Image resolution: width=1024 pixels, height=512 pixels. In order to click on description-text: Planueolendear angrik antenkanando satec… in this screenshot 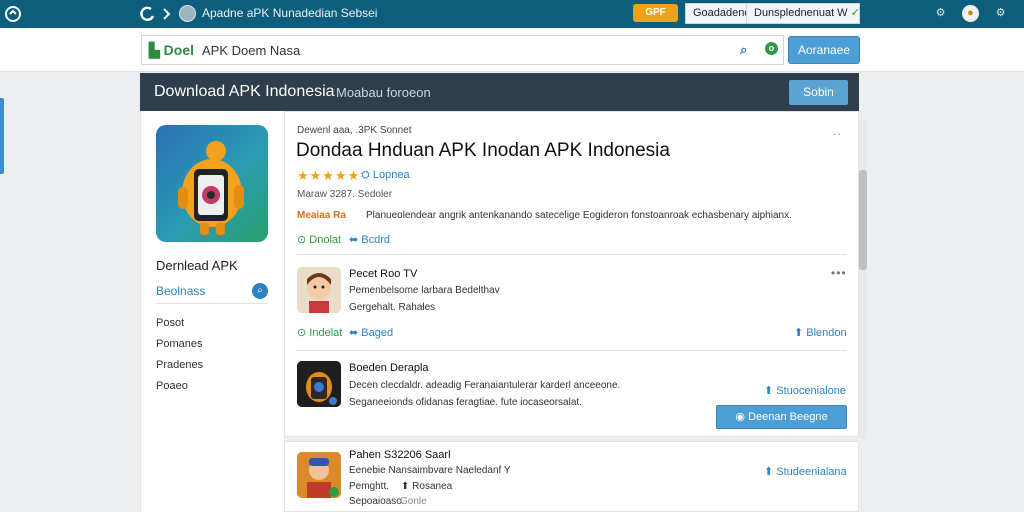, I will do `click(579, 215)`.